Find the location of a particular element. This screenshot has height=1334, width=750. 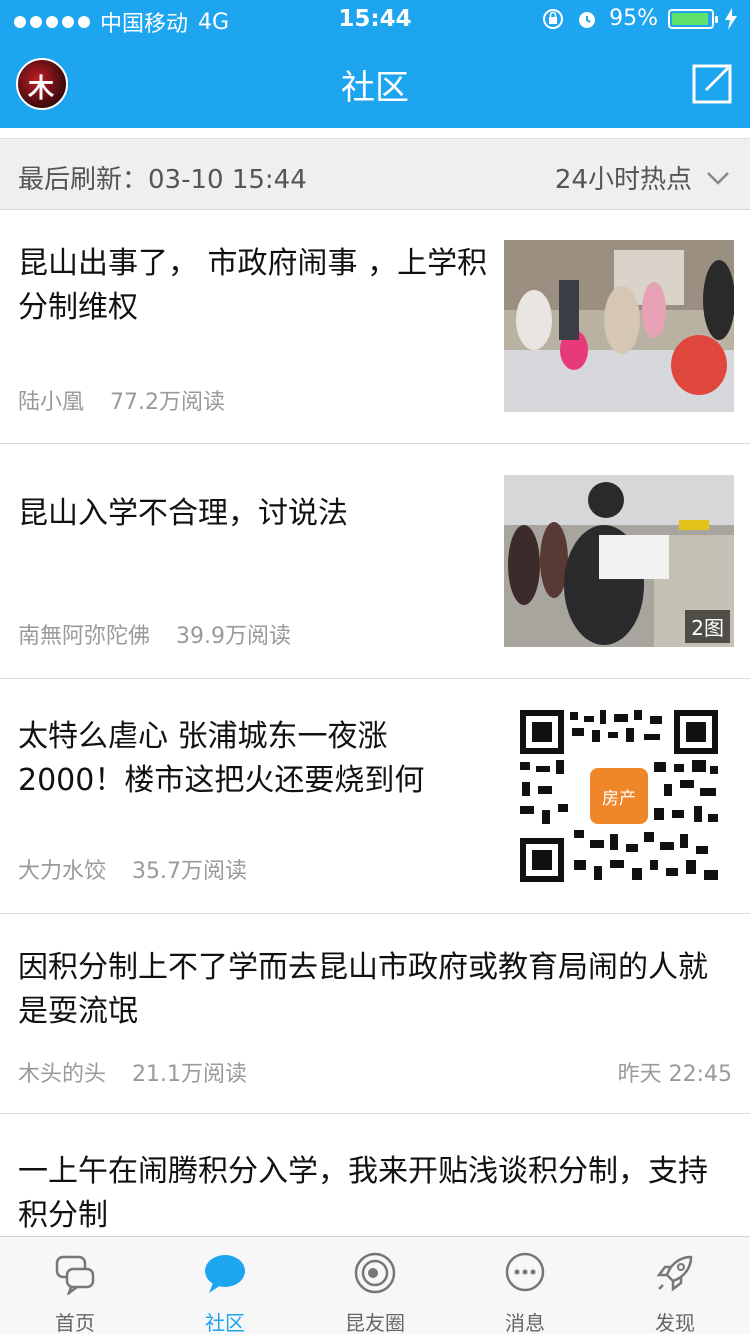

status-bar: 中国移动 4G 15:44 95% is located at coordinates (375, 20).